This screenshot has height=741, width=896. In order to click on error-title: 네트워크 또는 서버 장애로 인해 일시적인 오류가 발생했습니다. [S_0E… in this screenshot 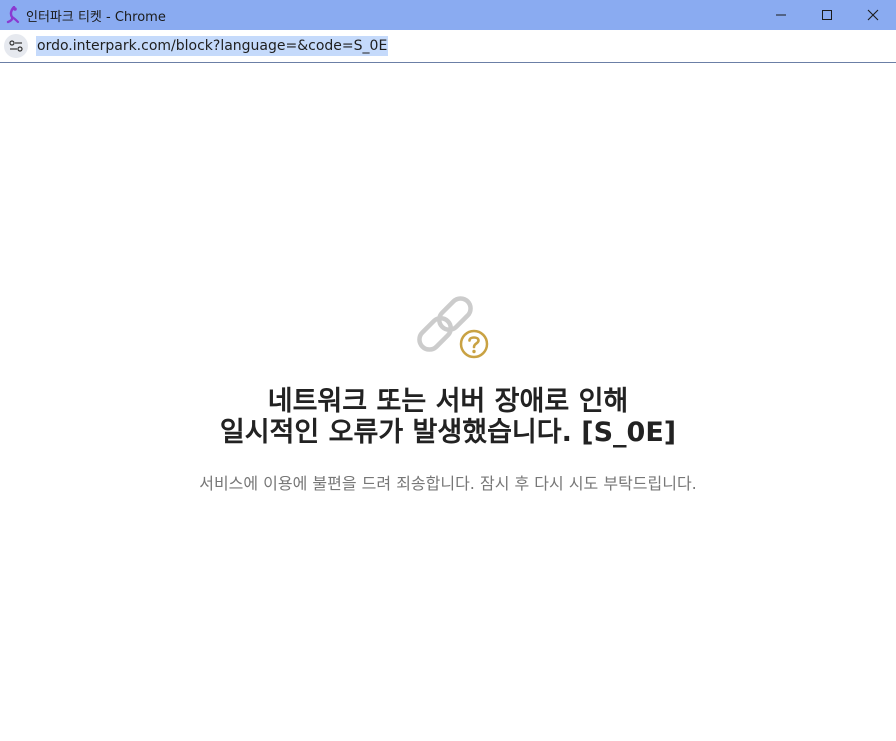, I will do `click(448, 417)`.